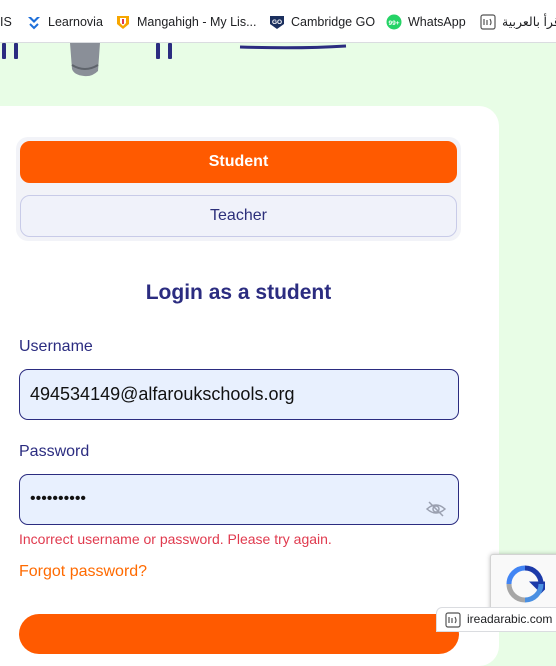 This screenshot has width=556, height=666. Describe the element at coordinates (75, 22) in the screenshot. I see `bookmark-label: Learnovia` at that location.